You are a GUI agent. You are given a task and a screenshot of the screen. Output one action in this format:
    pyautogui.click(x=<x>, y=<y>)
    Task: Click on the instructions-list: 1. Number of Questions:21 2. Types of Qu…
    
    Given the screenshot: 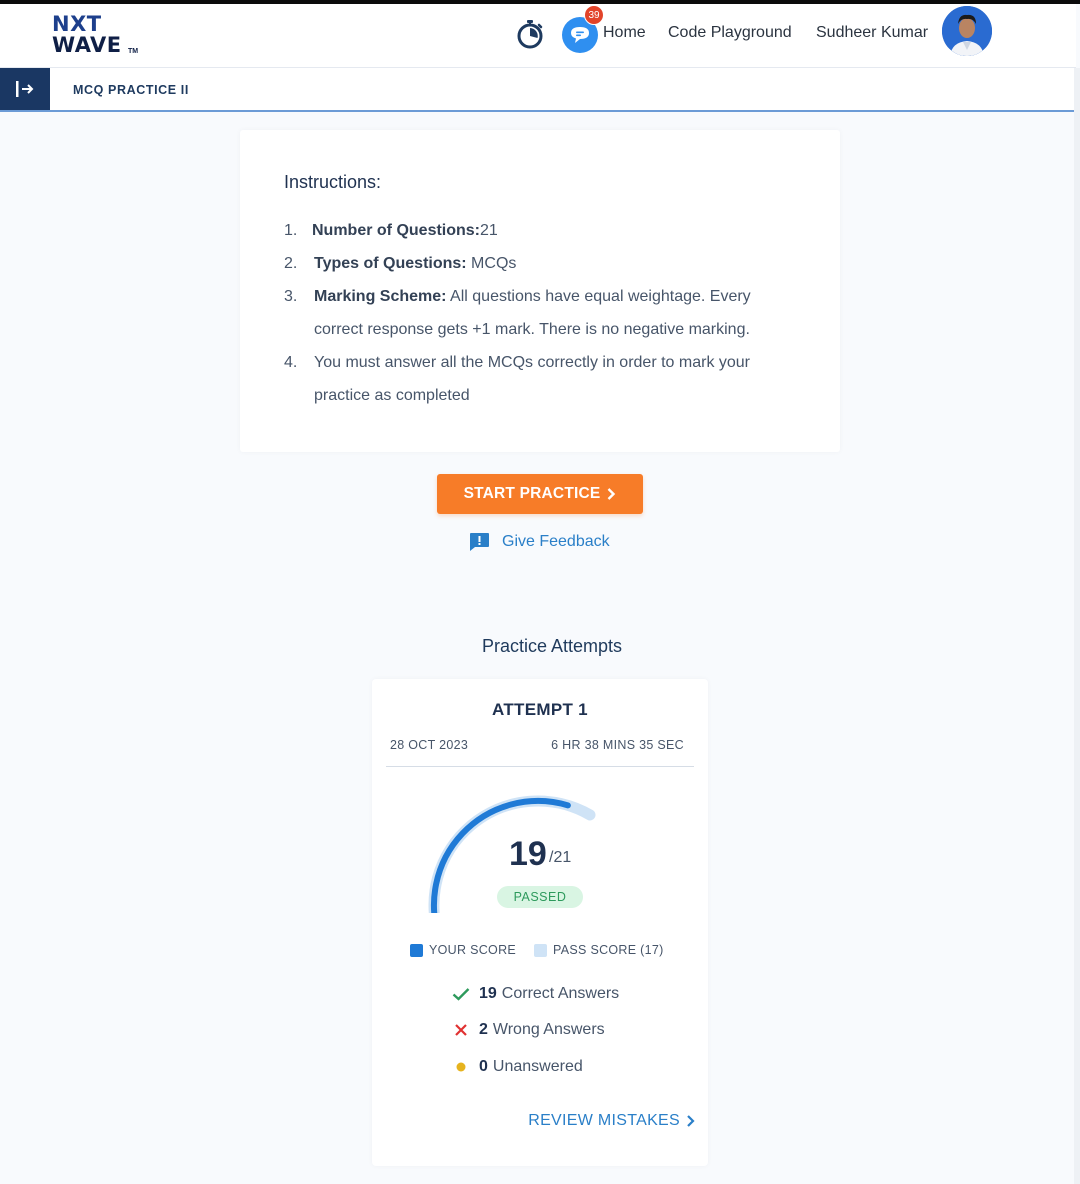 What is the action you would take?
    pyautogui.click(x=544, y=313)
    